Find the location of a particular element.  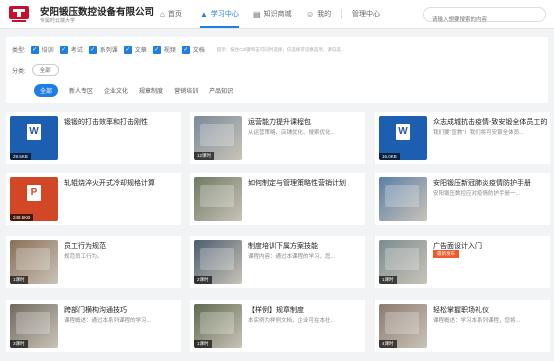

search-box is located at coordinates (484, 17).